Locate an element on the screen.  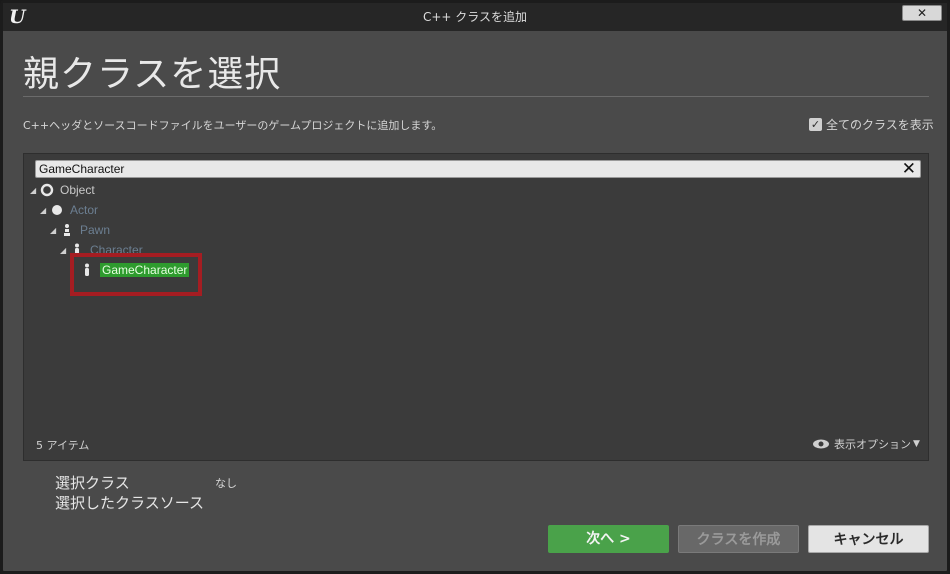
create-class-button: クラスを作成 is located at coordinates (738, 539).